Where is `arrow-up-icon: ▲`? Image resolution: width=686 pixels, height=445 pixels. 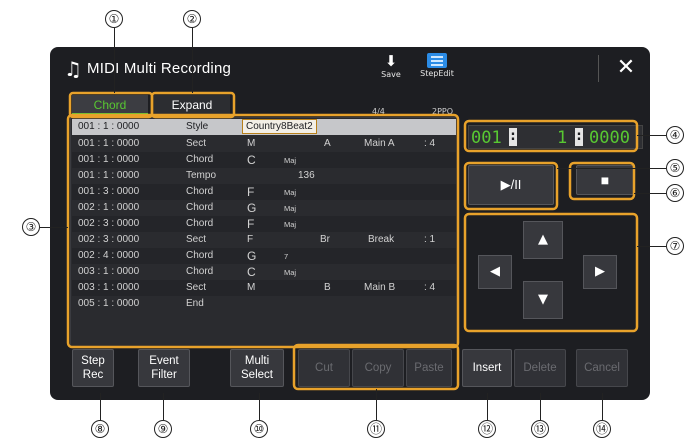
arrow-up-icon: ▲ is located at coordinates (543, 239).